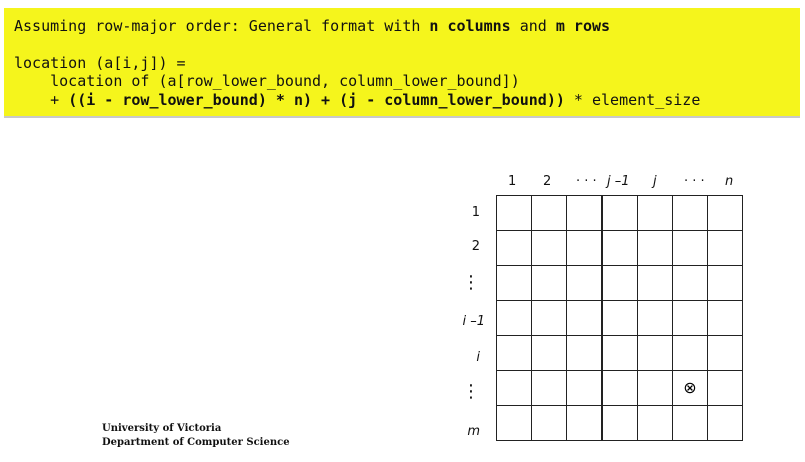  I want to click on col-label-n: n, so click(729, 181).